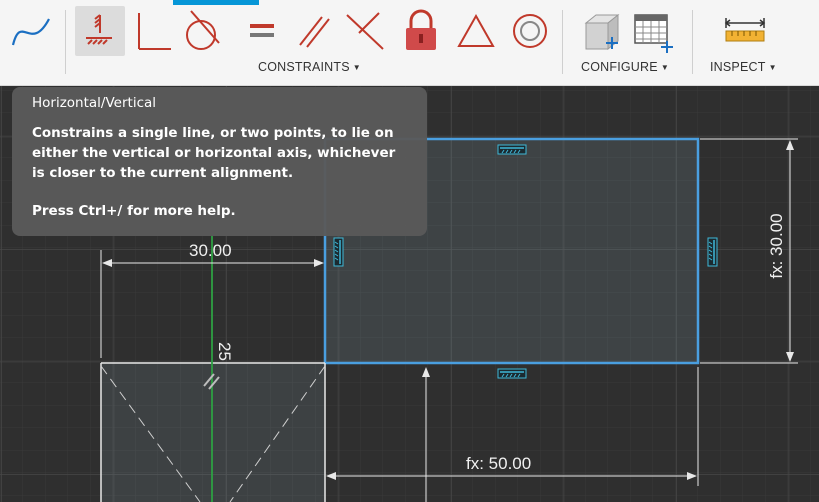  I want to click on triangle-icon, so click(476, 31).